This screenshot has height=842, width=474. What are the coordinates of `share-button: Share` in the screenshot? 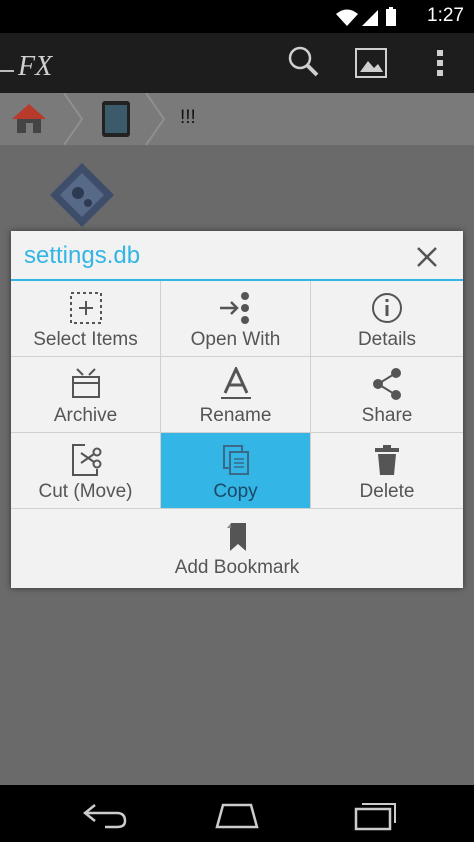 It's located at (387, 395).